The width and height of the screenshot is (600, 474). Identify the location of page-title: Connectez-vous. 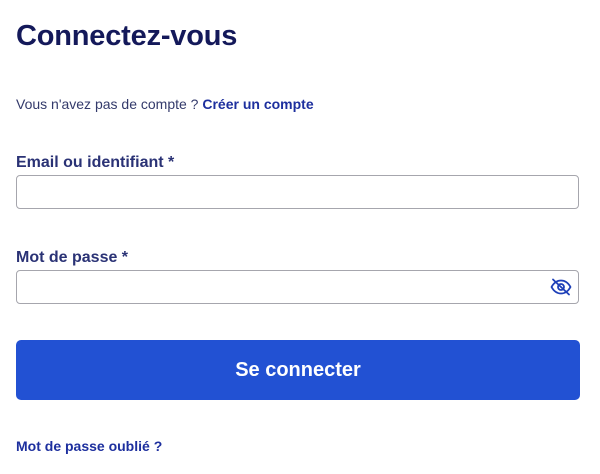
(127, 36).